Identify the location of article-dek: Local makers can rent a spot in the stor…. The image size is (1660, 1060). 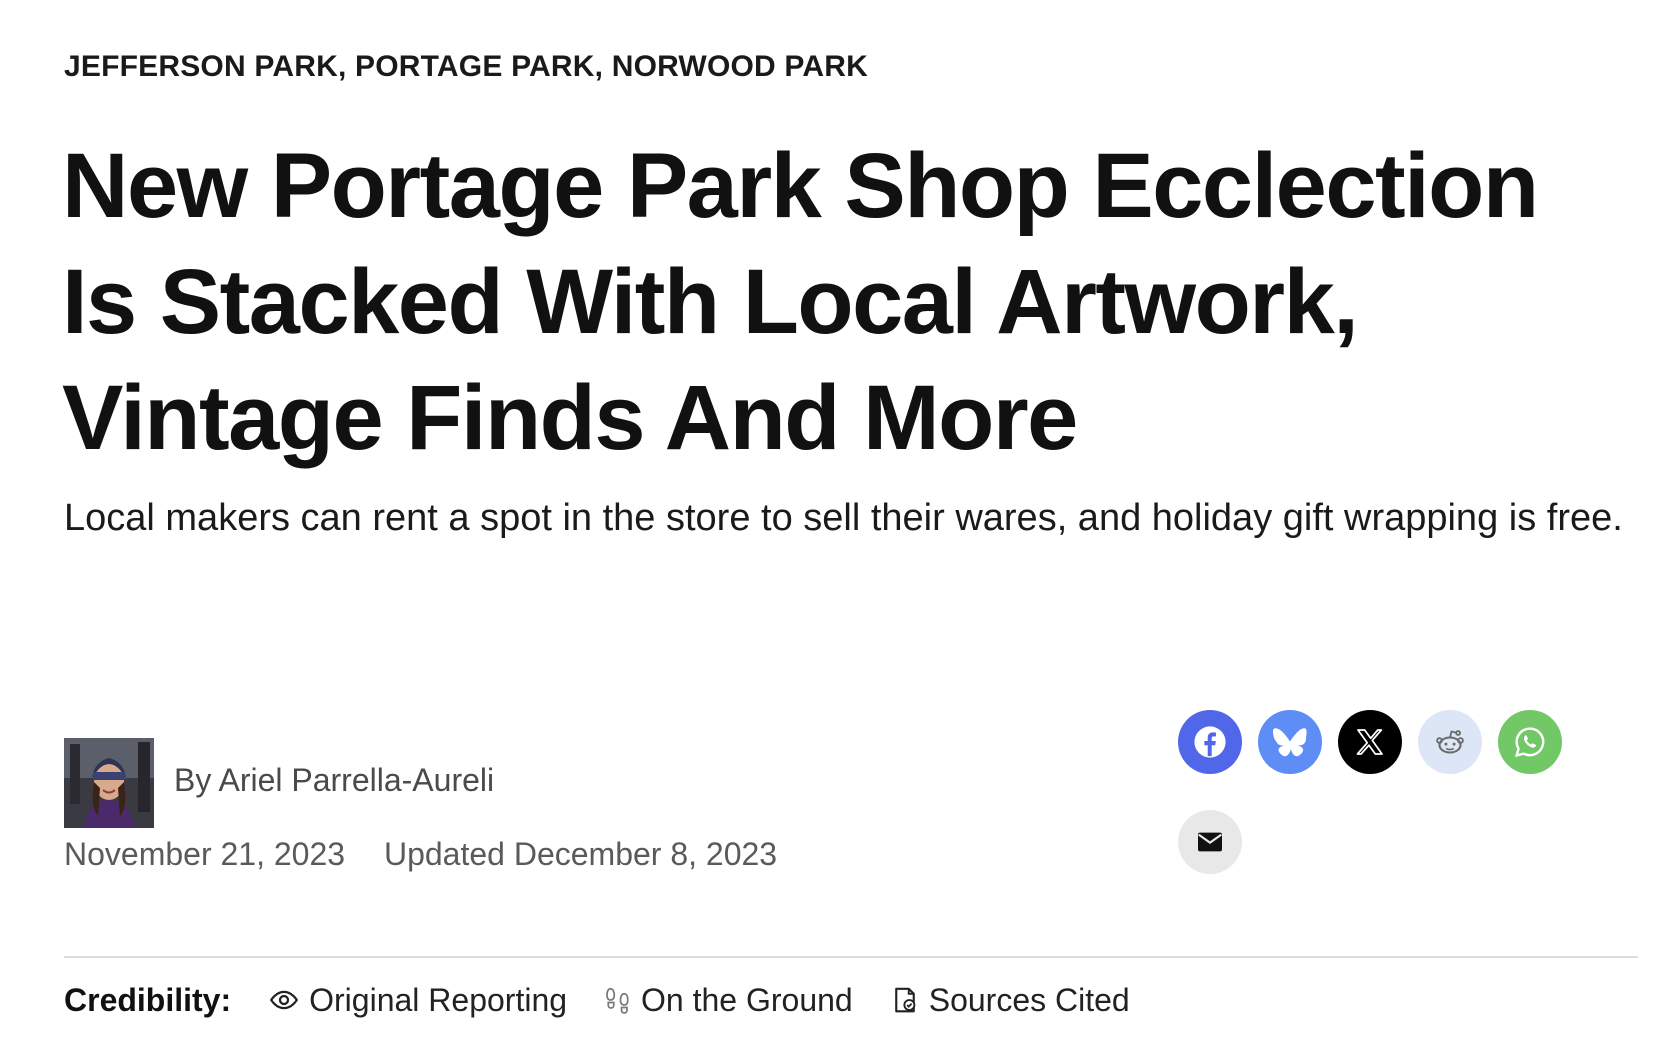
(843, 518).